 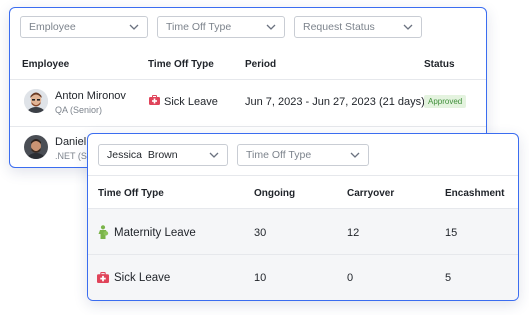 I want to click on column-header-encashment: Encashment, so click(x=474, y=193).